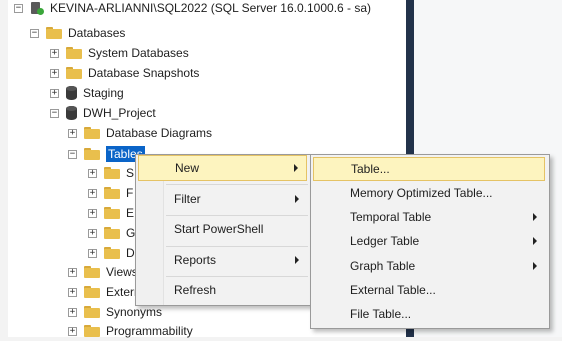 This screenshot has height=341, width=562. I want to click on submenu-item-temporal-table: Temporal Table, so click(429, 217).